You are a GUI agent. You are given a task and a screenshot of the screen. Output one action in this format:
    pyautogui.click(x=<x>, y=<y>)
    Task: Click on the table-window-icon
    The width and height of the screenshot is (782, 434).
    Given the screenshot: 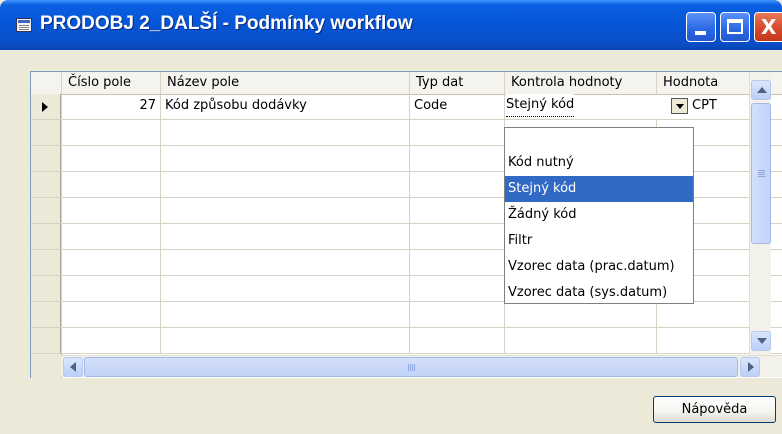 What is the action you would take?
    pyautogui.click(x=24, y=25)
    